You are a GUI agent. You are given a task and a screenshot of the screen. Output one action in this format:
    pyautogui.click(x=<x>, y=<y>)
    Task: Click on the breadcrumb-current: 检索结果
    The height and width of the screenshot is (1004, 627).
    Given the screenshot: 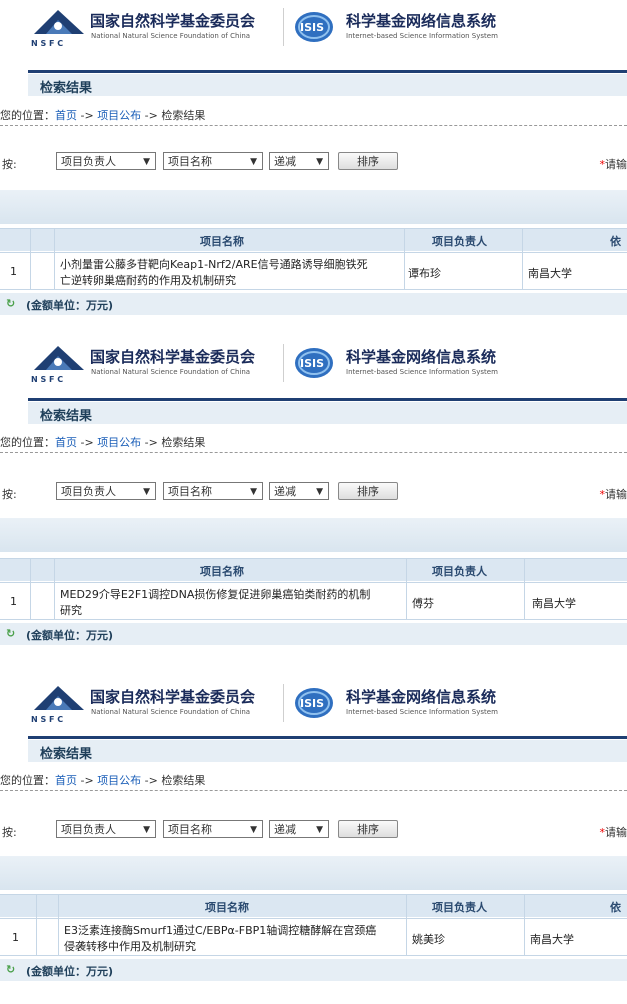 What is the action you would take?
    pyautogui.click(x=183, y=115)
    